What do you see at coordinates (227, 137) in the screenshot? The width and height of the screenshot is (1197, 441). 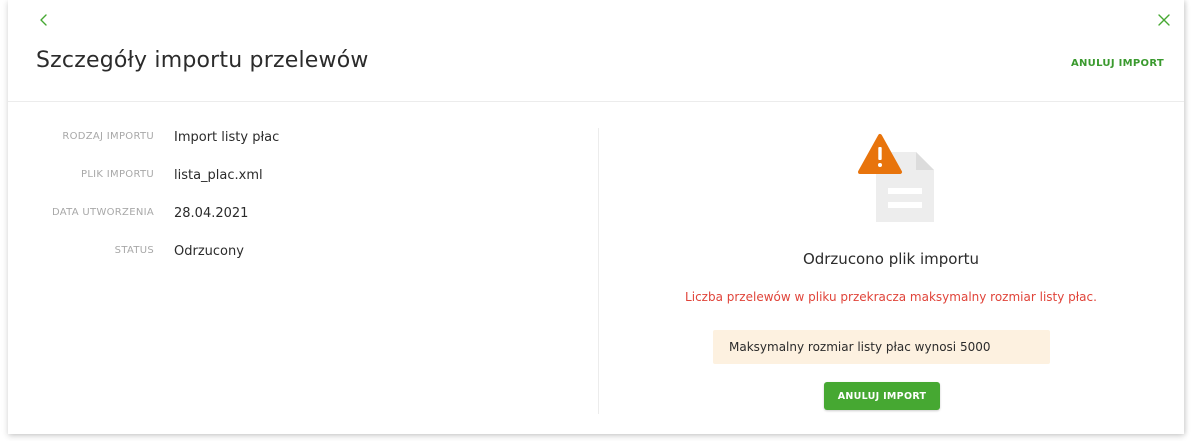 I see `detail-value: Import listy płac` at bounding box center [227, 137].